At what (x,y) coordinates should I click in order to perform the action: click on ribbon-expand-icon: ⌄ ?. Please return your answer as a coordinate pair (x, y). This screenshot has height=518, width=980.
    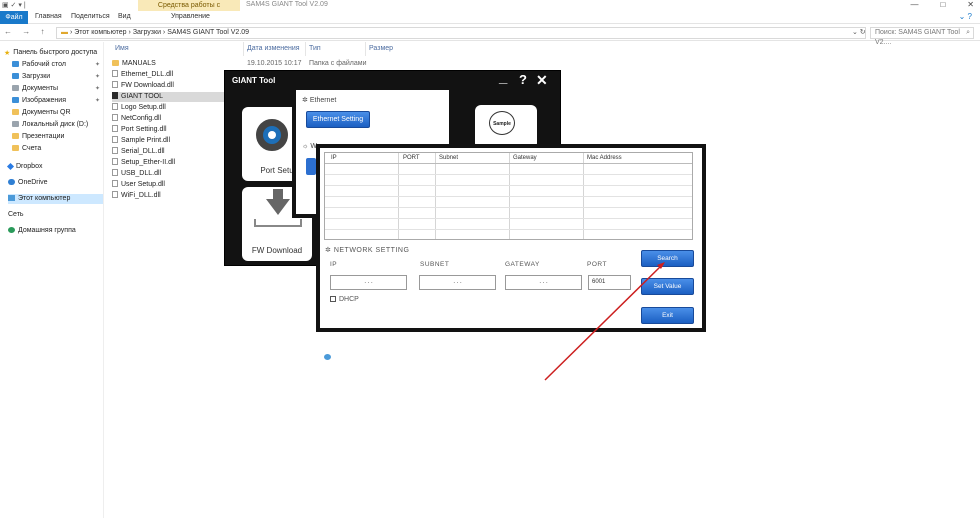
    Looking at the image, I should click on (965, 16).